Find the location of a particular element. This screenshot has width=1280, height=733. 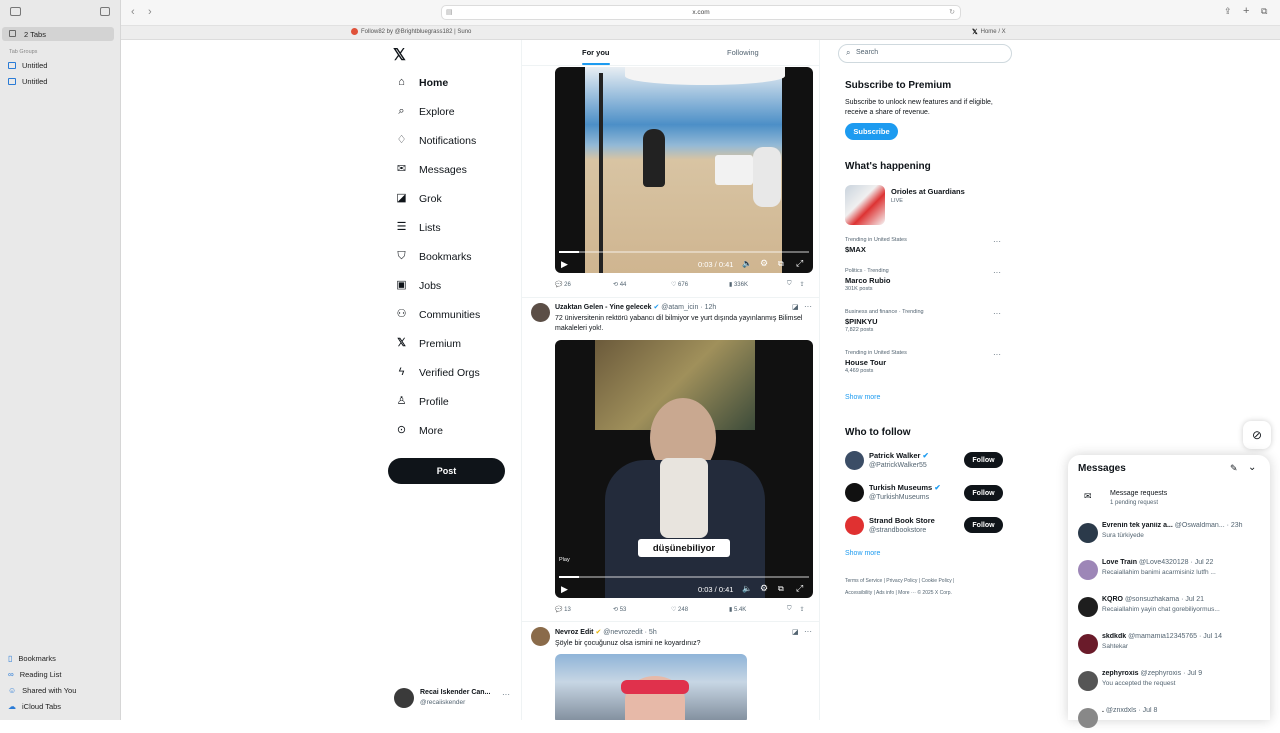

mute-icon: 🔈 is located at coordinates (747, 263).